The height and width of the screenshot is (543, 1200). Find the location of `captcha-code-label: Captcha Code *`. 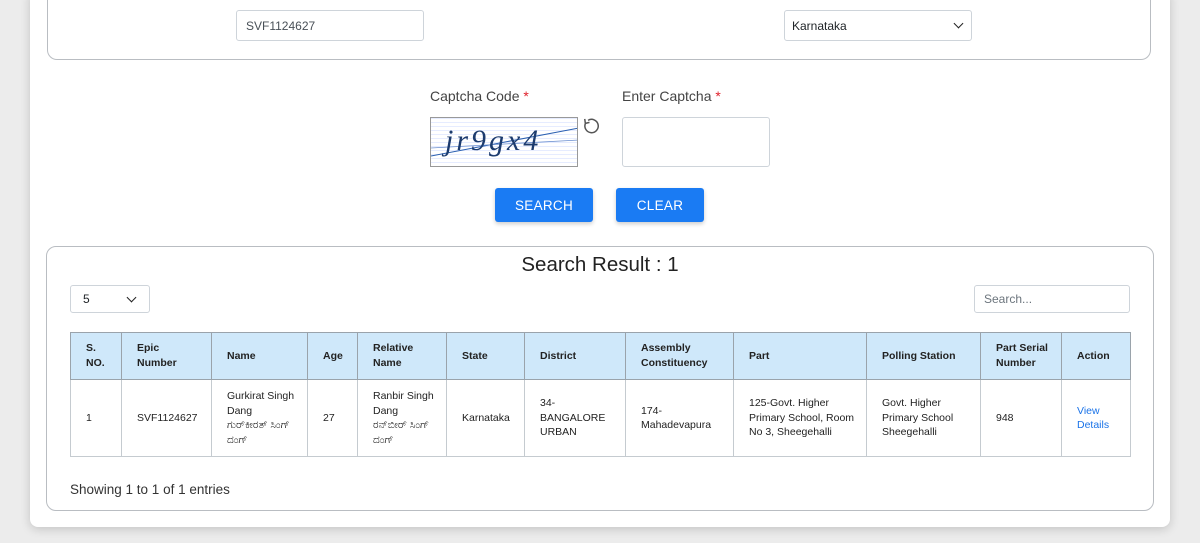

captcha-code-label: Captcha Code * is located at coordinates (479, 96).